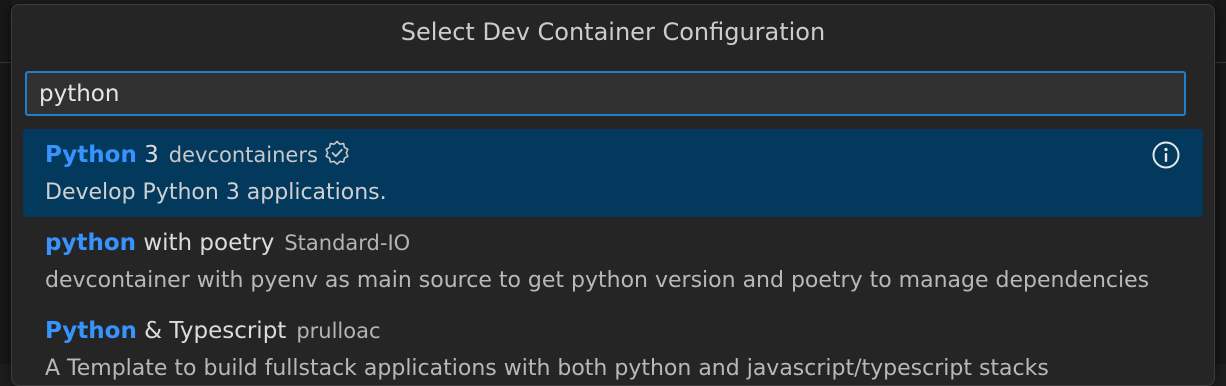 The height and width of the screenshot is (386, 1226). I want to click on item-label: Python 3 devcontainers, so click(197, 155).